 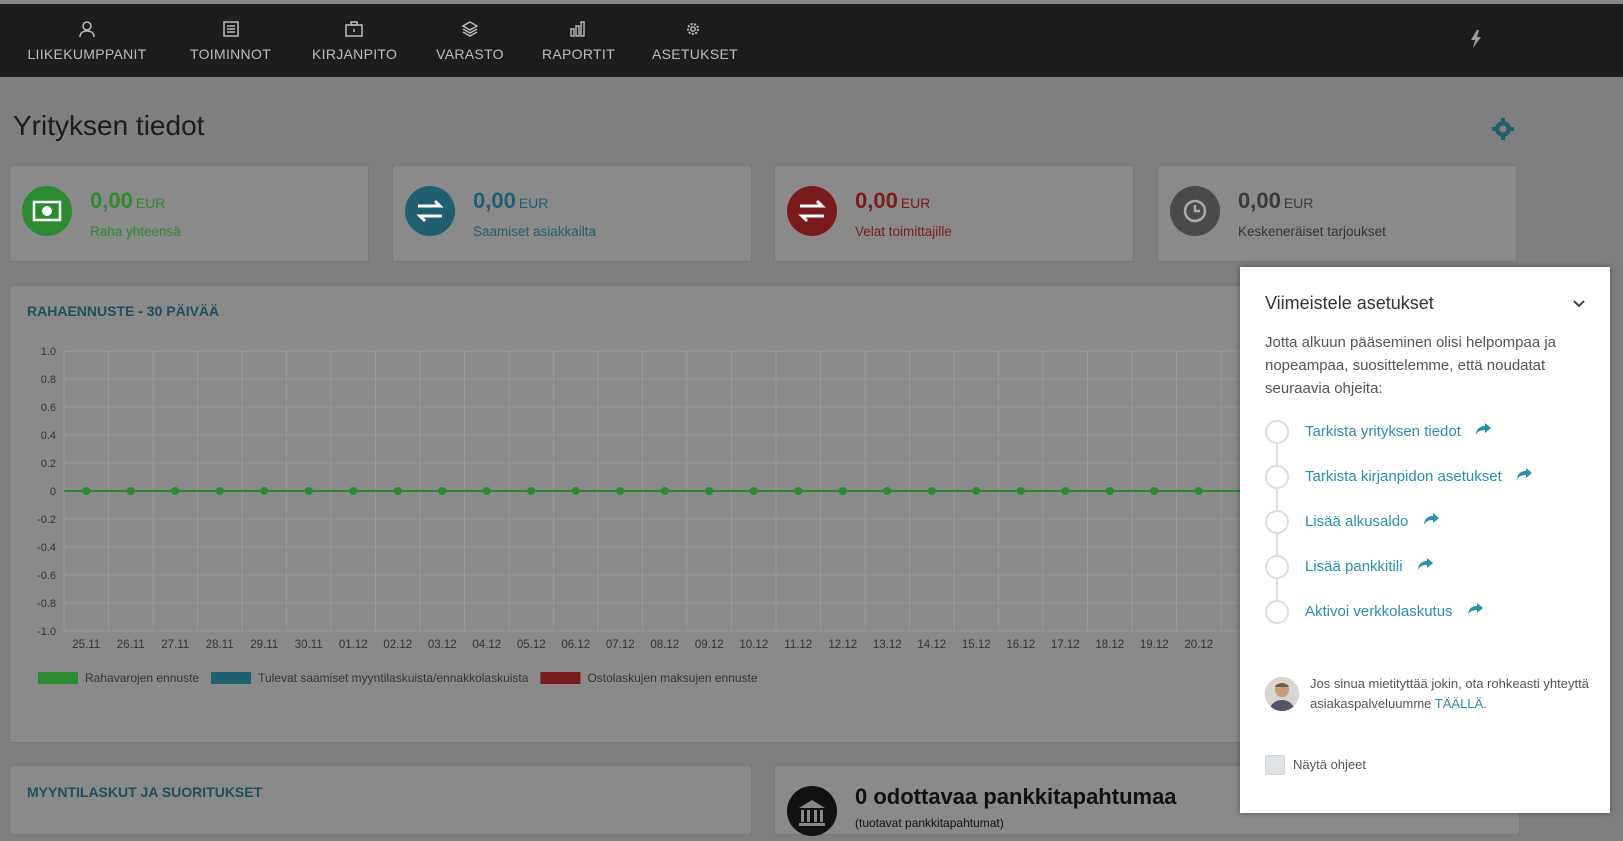 What do you see at coordinates (46, 576) in the screenshot?
I see `y-tick-label: -0.6` at bounding box center [46, 576].